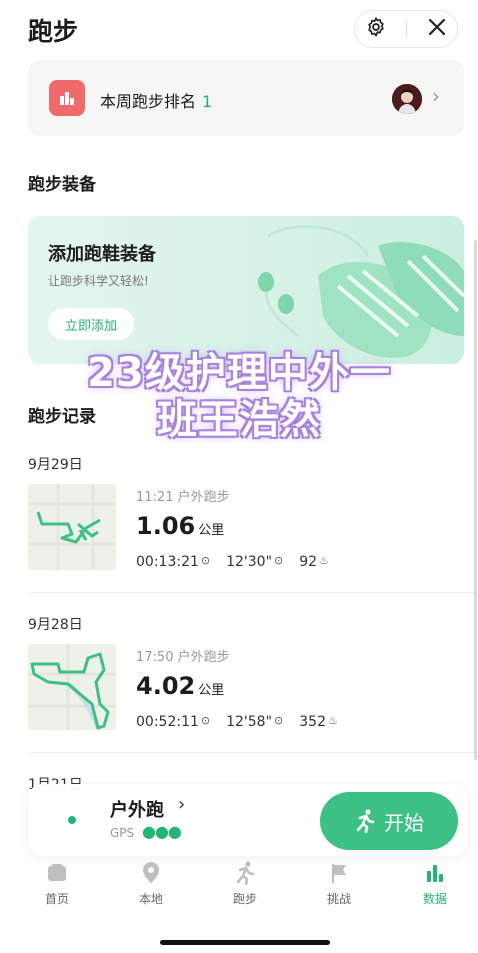  Describe the element at coordinates (62, 185) in the screenshot. I see `gear-section-title: 跑步装备` at that location.